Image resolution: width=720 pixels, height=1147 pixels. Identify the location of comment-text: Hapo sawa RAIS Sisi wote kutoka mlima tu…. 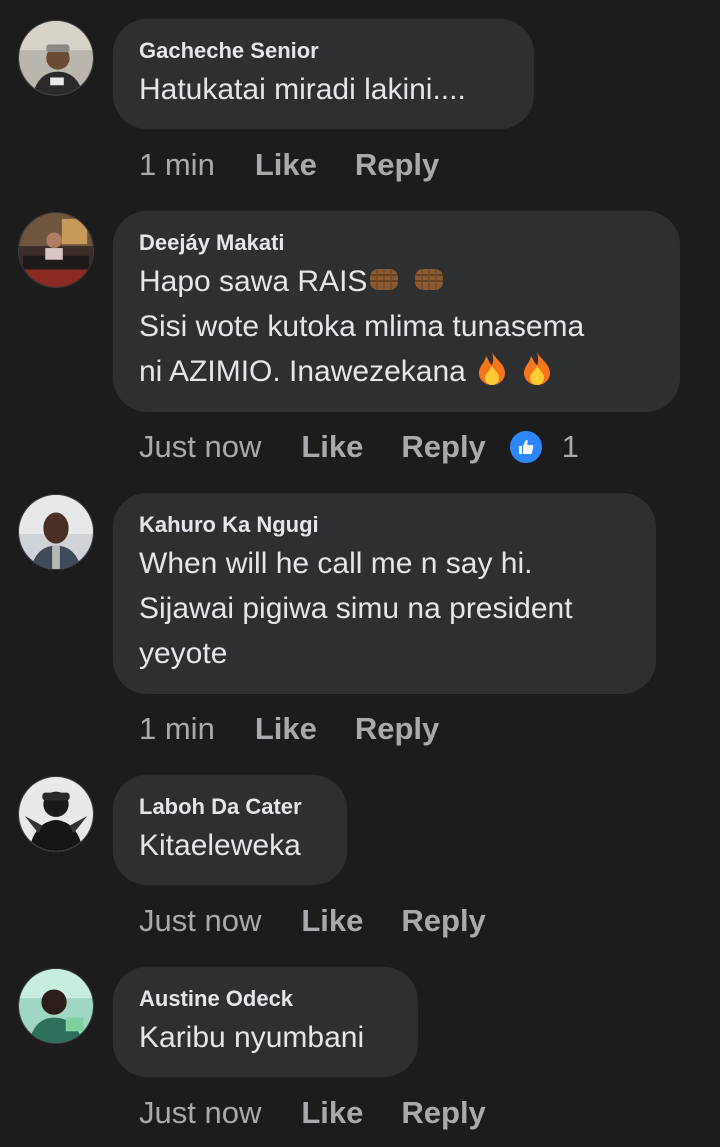
(396, 326).